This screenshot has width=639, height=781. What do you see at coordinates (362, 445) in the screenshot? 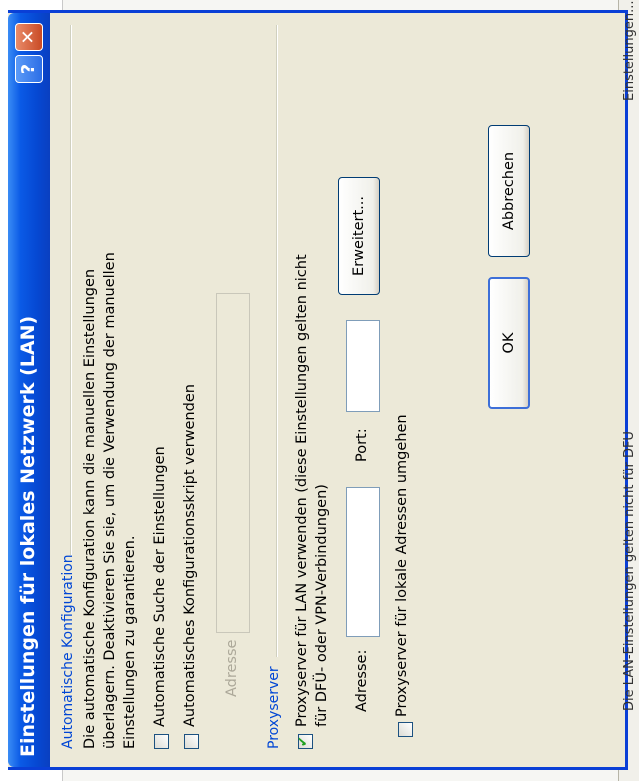
I see `proxy-port-label: Port:` at bounding box center [362, 445].